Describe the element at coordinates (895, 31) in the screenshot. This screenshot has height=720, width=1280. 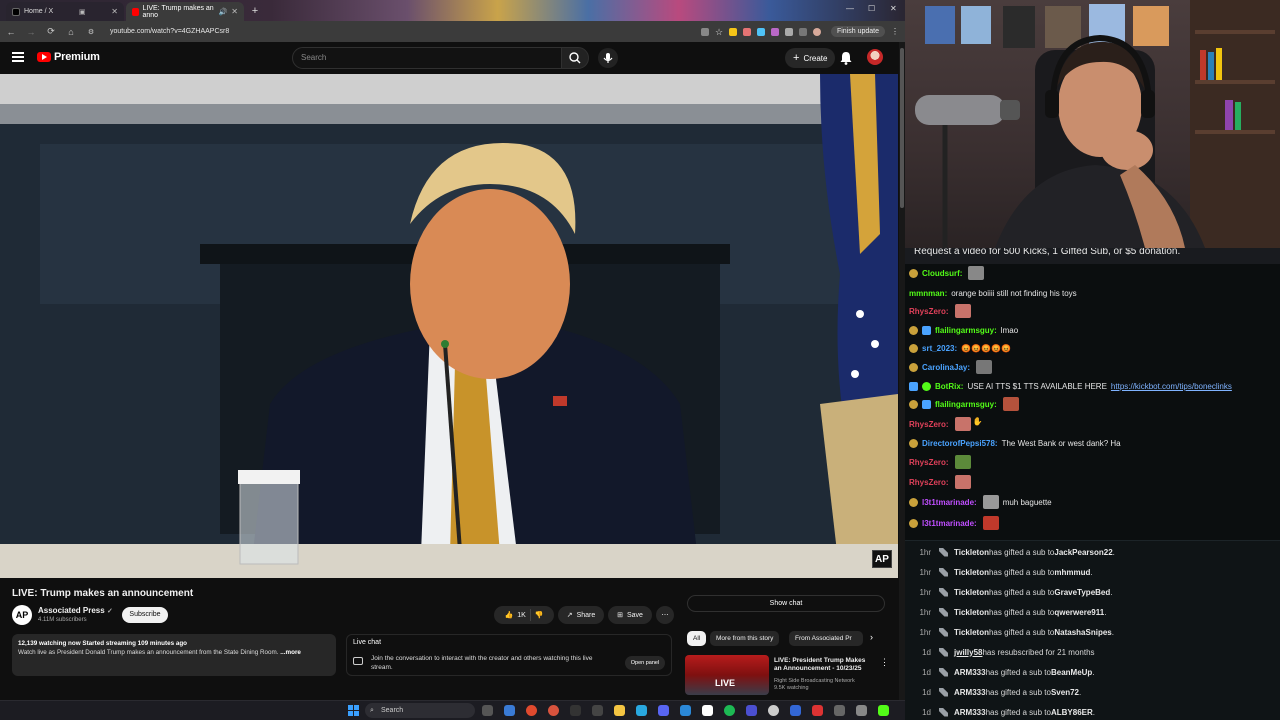
I see `menu-kebab-icon: ⋮` at that location.